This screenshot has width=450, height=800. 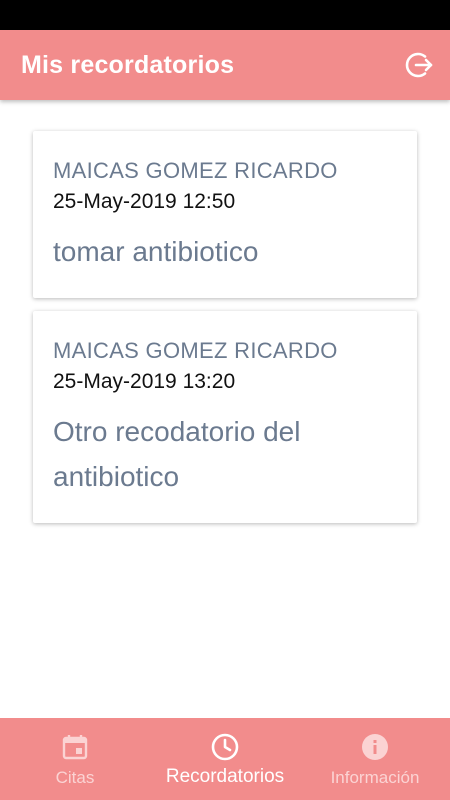 I want to click on nav-label-informacion: Información, so click(x=375, y=777).